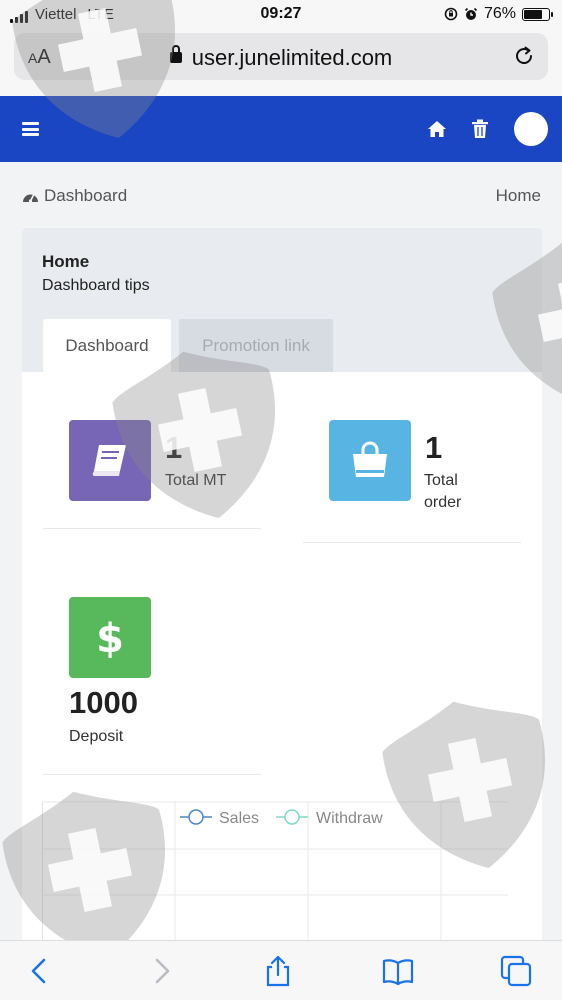 This screenshot has height=1000, width=562. Describe the element at coordinates (516, 971) in the screenshot. I see `tabs-icon` at that location.